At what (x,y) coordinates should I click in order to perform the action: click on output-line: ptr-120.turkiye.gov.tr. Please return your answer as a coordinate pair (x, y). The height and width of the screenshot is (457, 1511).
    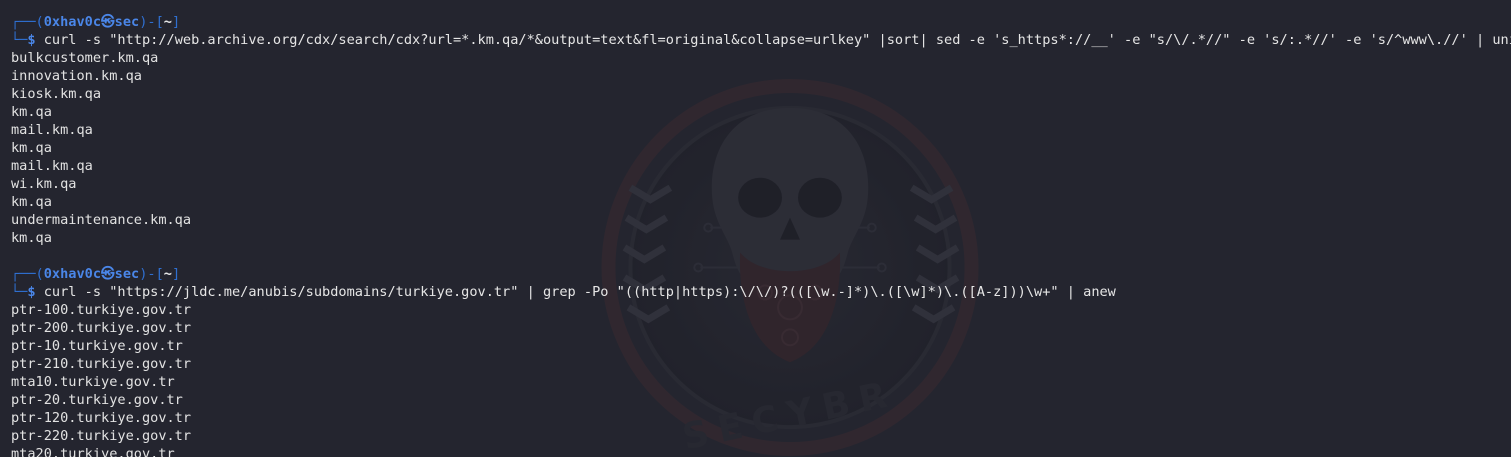
    Looking at the image, I should click on (101, 418).